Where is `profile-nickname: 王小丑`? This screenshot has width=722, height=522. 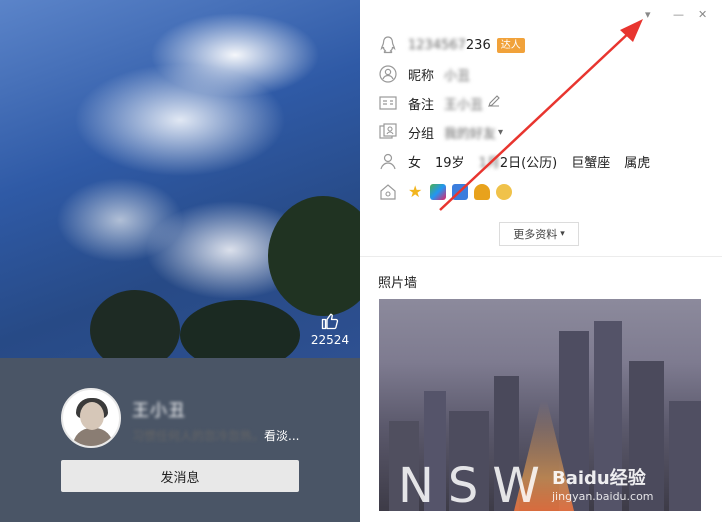
profile-nickname: 王小丑 is located at coordinates (159, 411).